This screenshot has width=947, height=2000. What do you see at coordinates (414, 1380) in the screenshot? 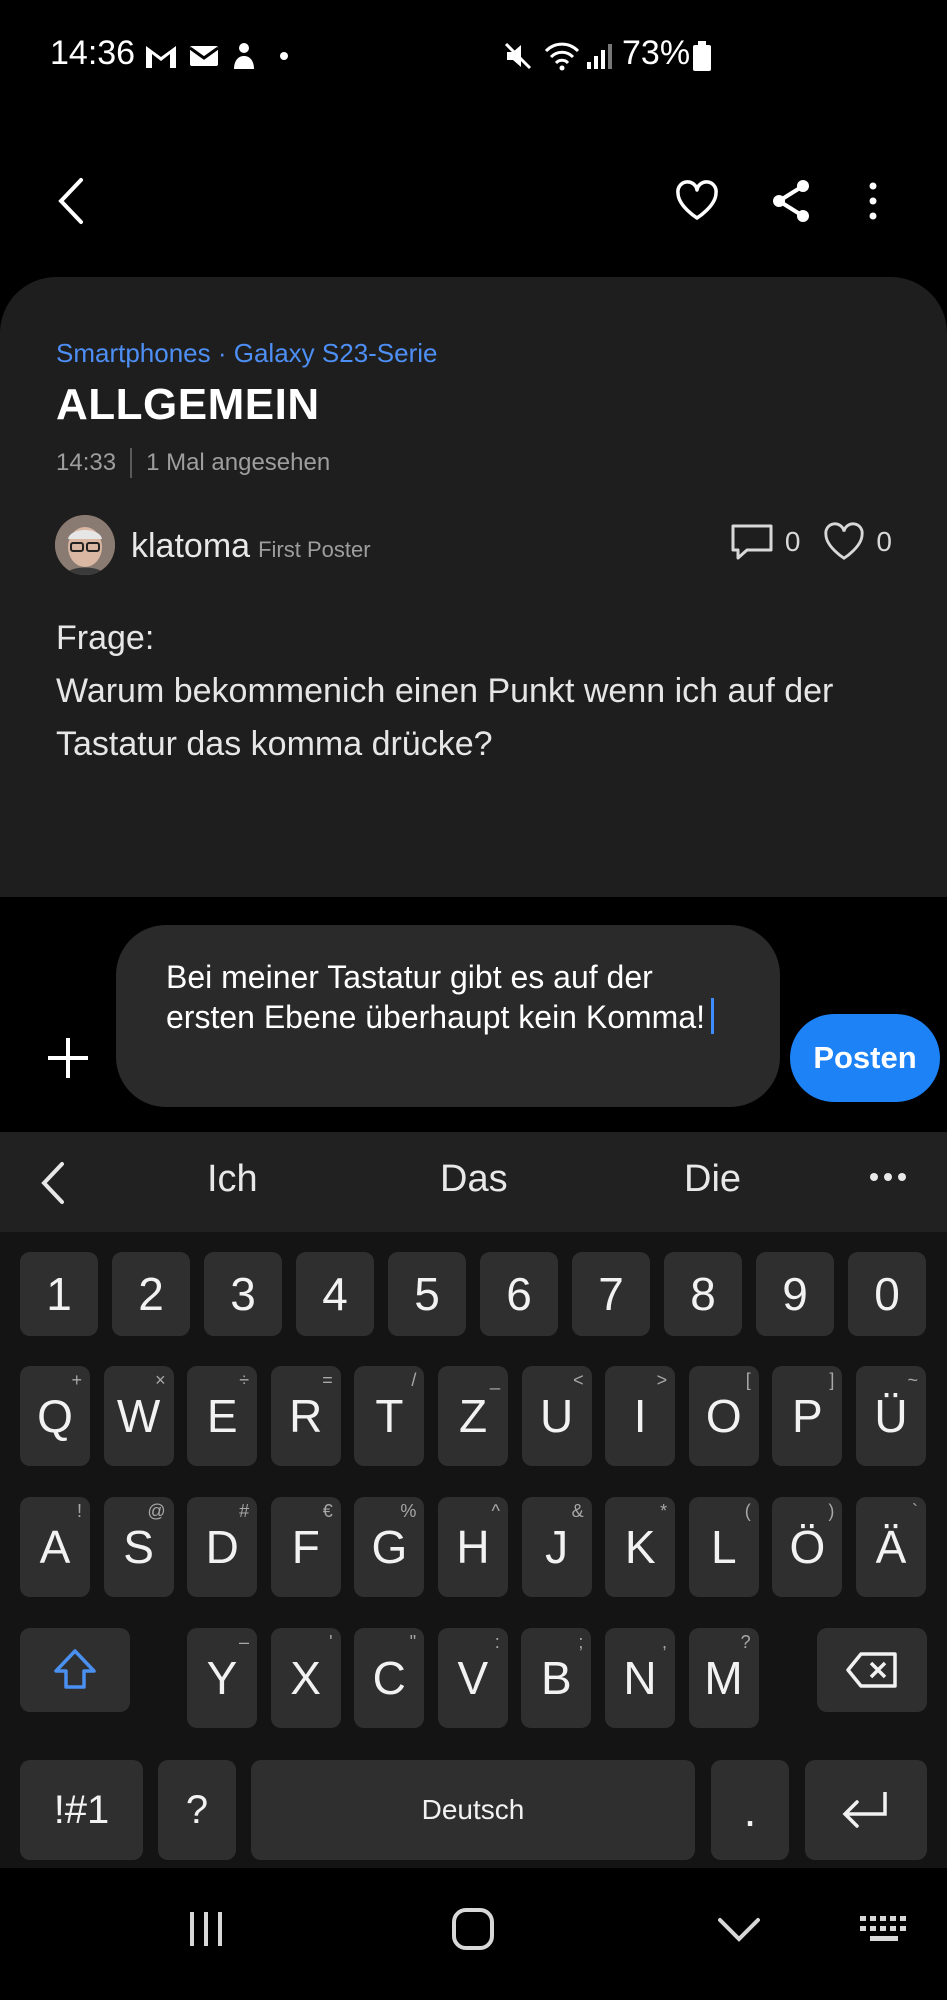
I see `key-alt-label: /` at bounding box center [414, 1380].